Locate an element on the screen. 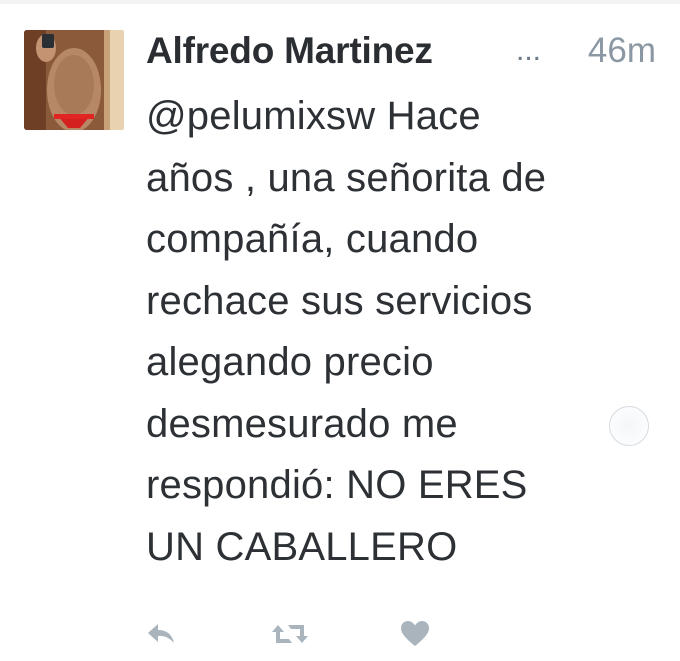 The width and height of the screenshot is (680, 661). reply-arrow-icon is located at coordinates (161, 633).